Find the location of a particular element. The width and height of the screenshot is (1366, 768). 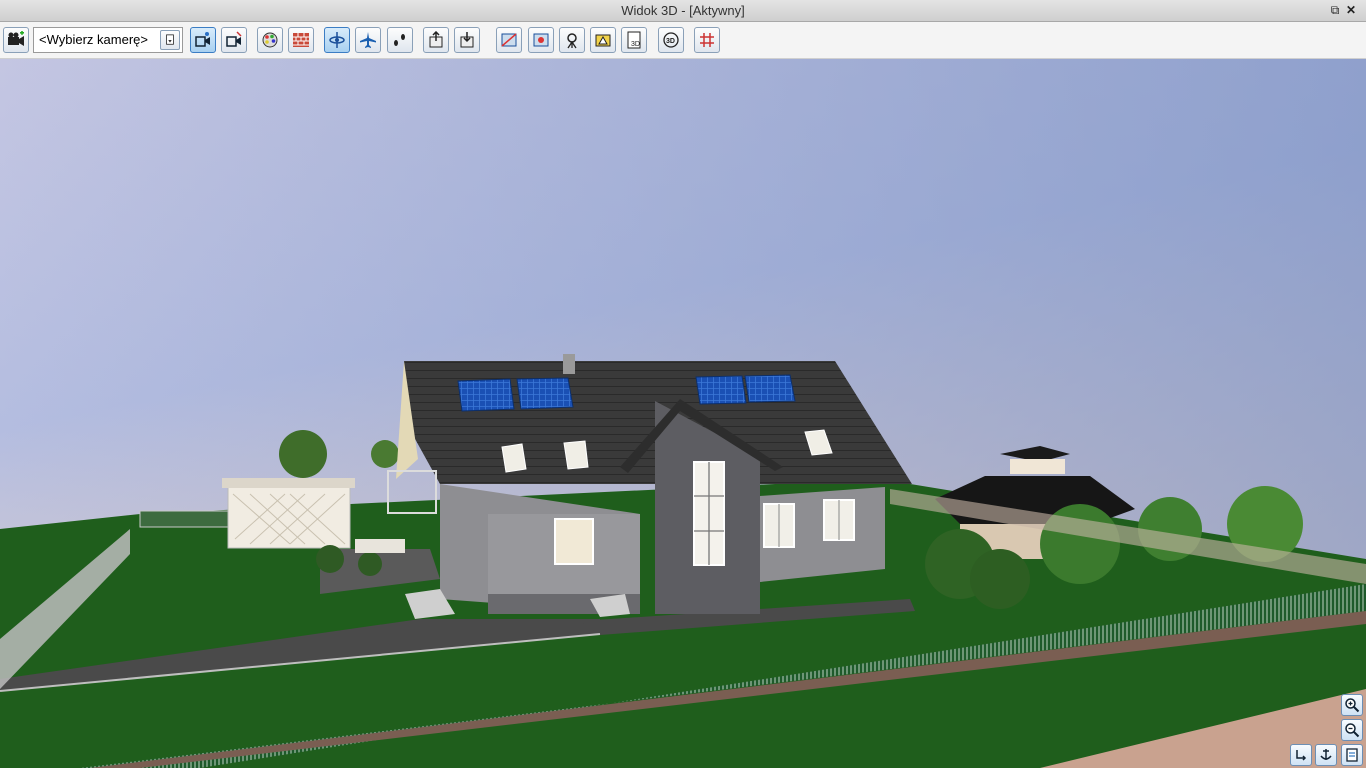

camera-select: <Wybierz kamerę> is located at coordinates (108, 40).